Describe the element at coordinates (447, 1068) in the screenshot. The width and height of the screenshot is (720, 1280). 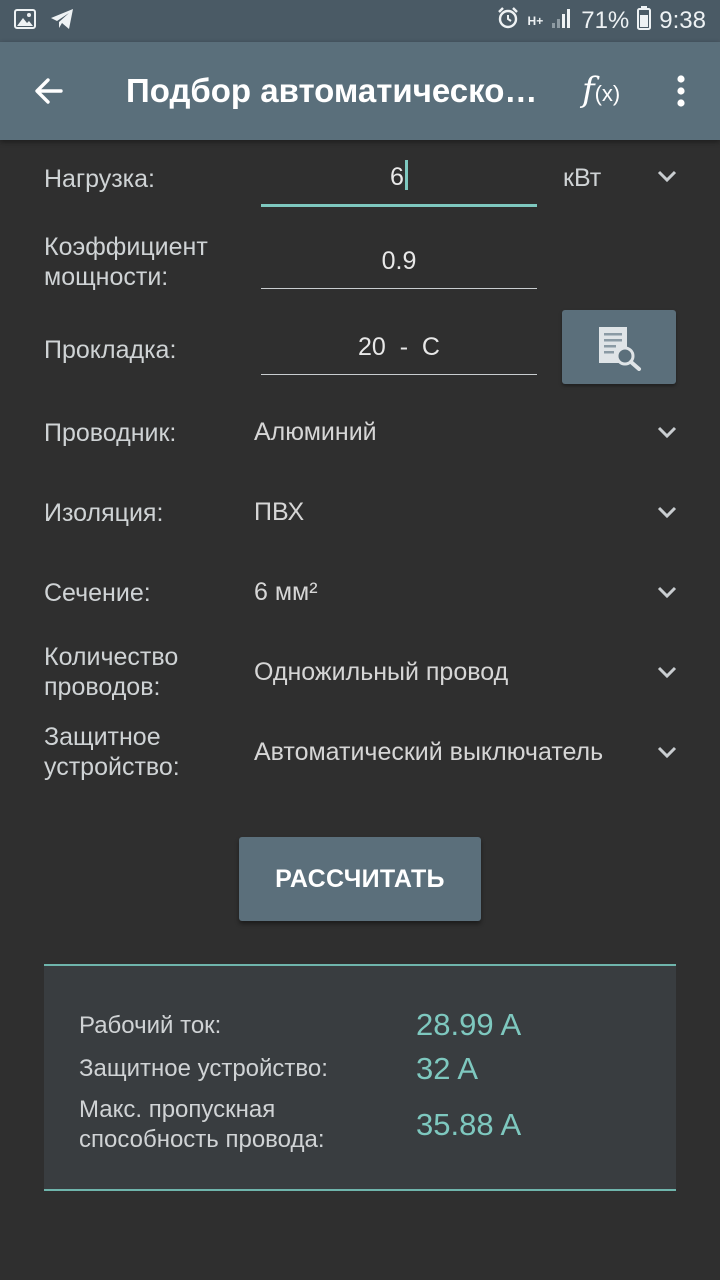
I see `protective-device-value: 32 A` at that location.